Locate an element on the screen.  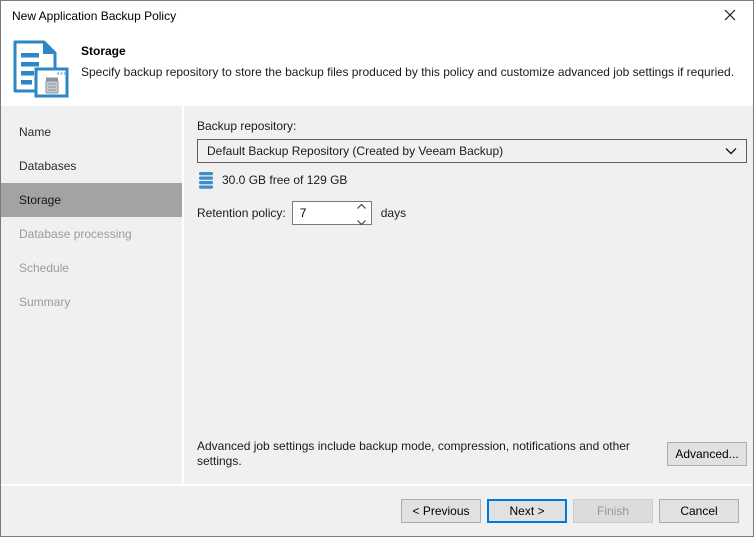
sidebar-item-summary: Summary is located at coordinates (91, 302).